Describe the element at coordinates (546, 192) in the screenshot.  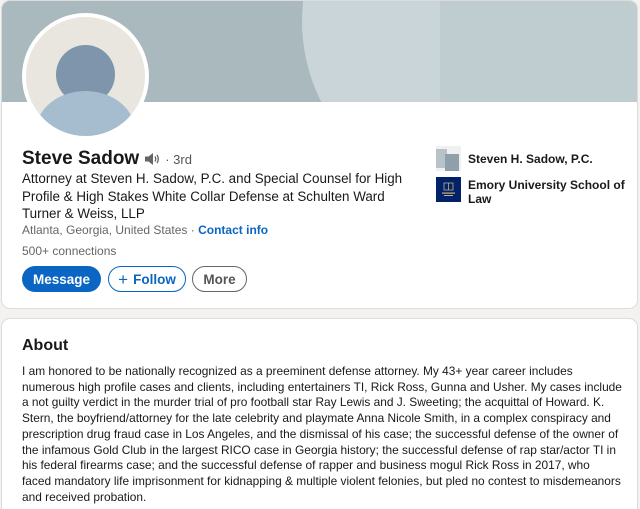
I see `school-name: Emory University School of Law` at that location.